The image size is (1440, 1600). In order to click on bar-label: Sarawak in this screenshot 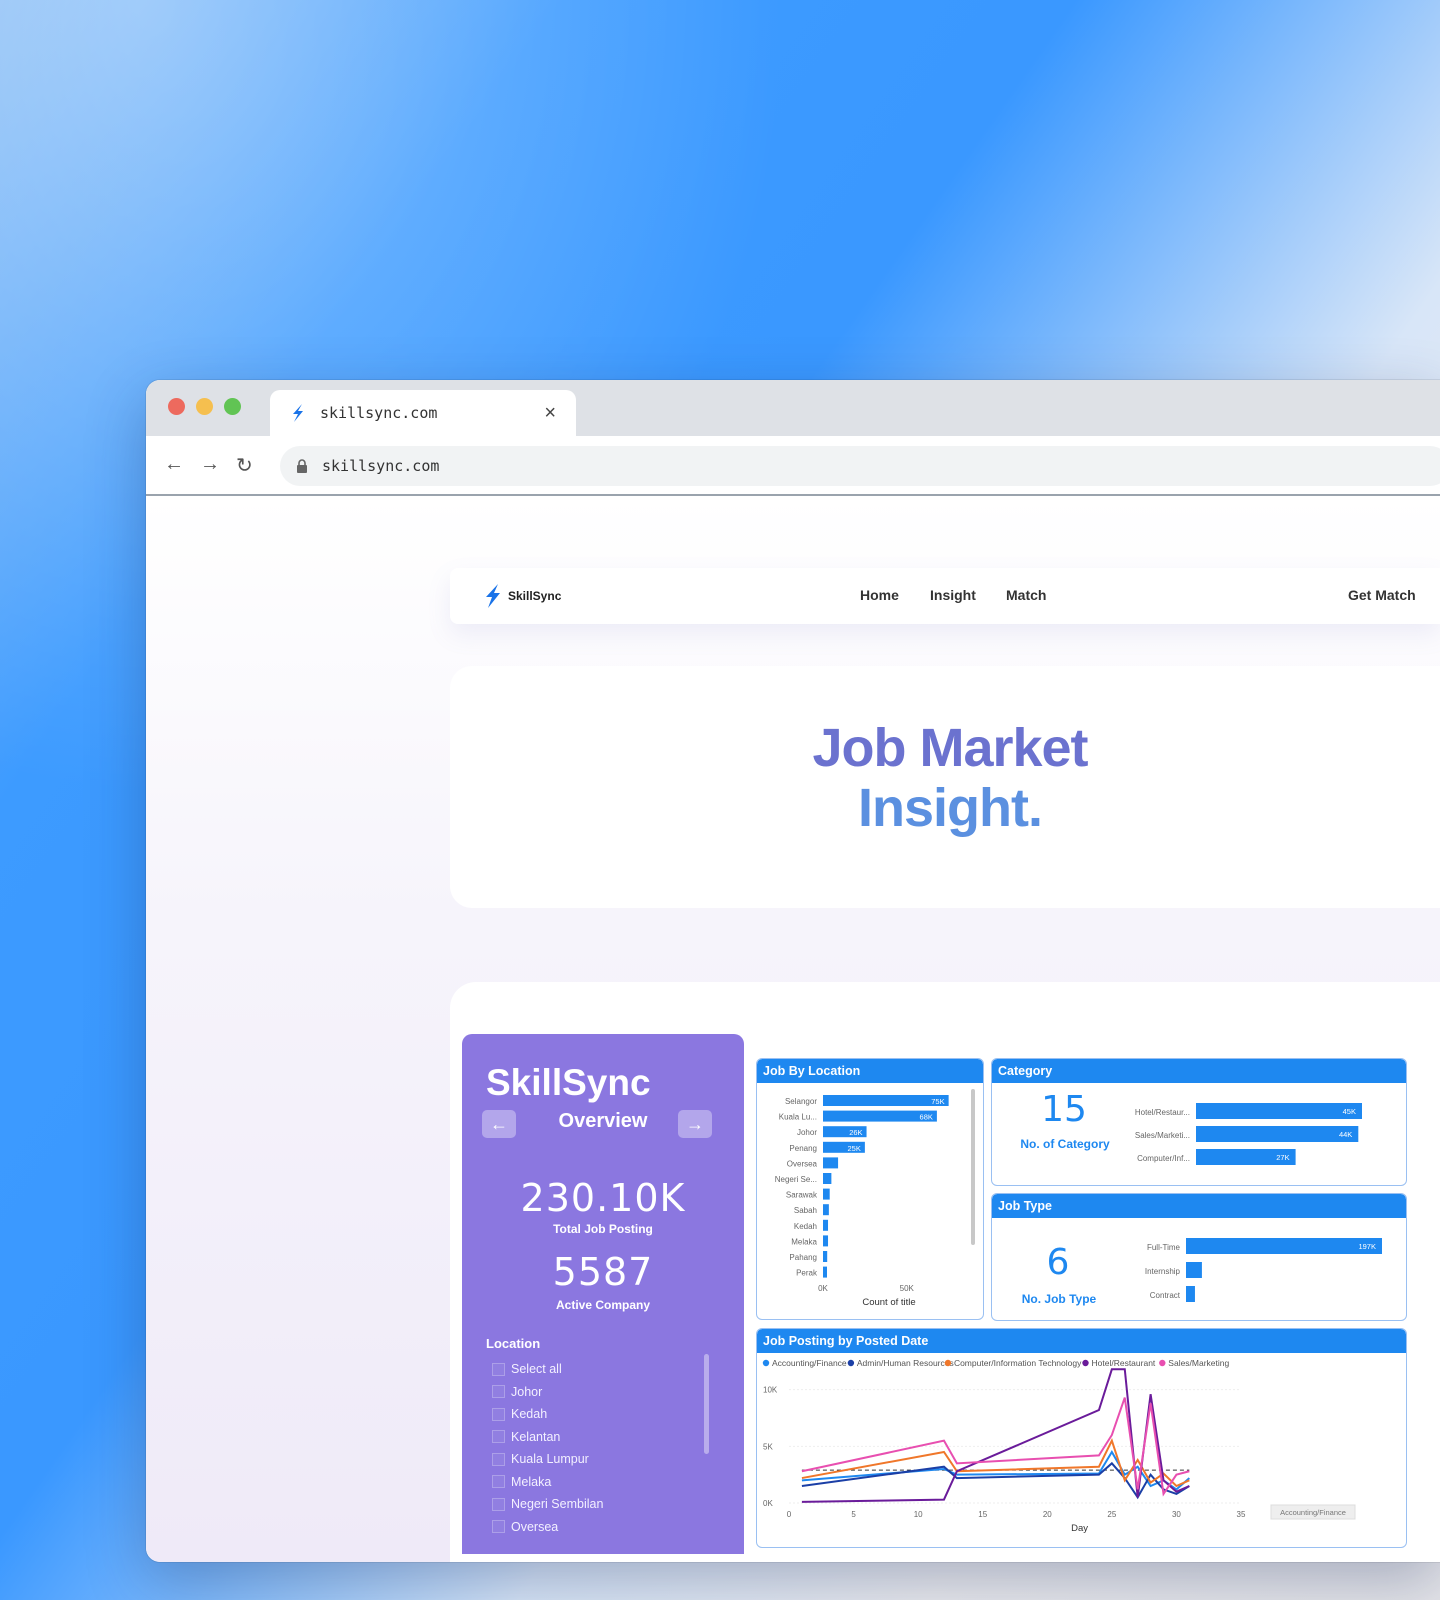, I will do `click(802, 1195)`.